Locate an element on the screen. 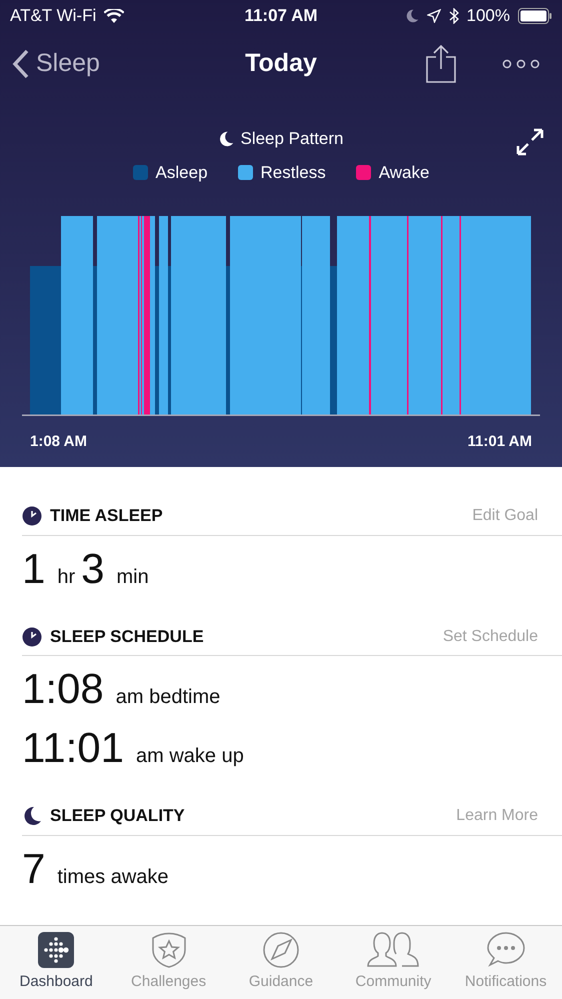 Image resolution: width=562 pixels, height=999 pixels. awake-count: 7 times awake is located at coordinates (96, 869).